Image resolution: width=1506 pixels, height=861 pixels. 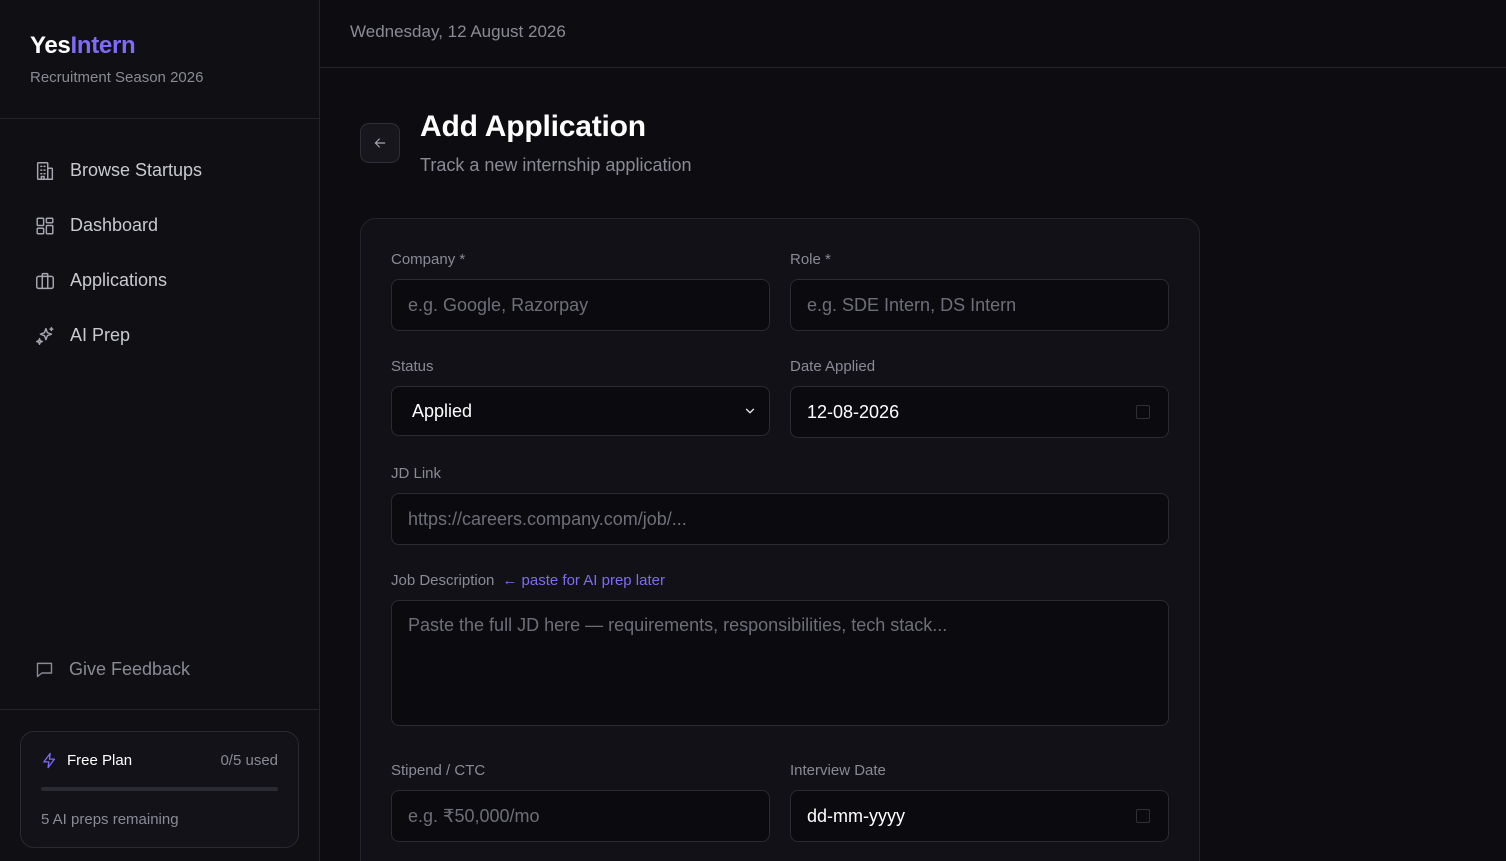 I want to click on arrow-left-icon, so click(x=380, y=143).